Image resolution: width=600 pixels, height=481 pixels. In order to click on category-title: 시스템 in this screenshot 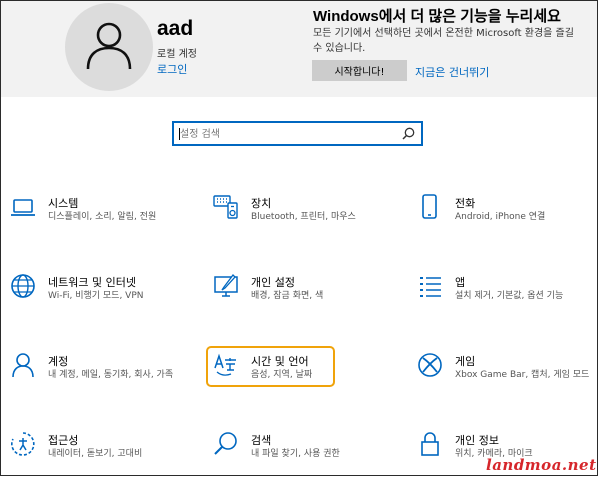, I will do `click(63, 203)`.